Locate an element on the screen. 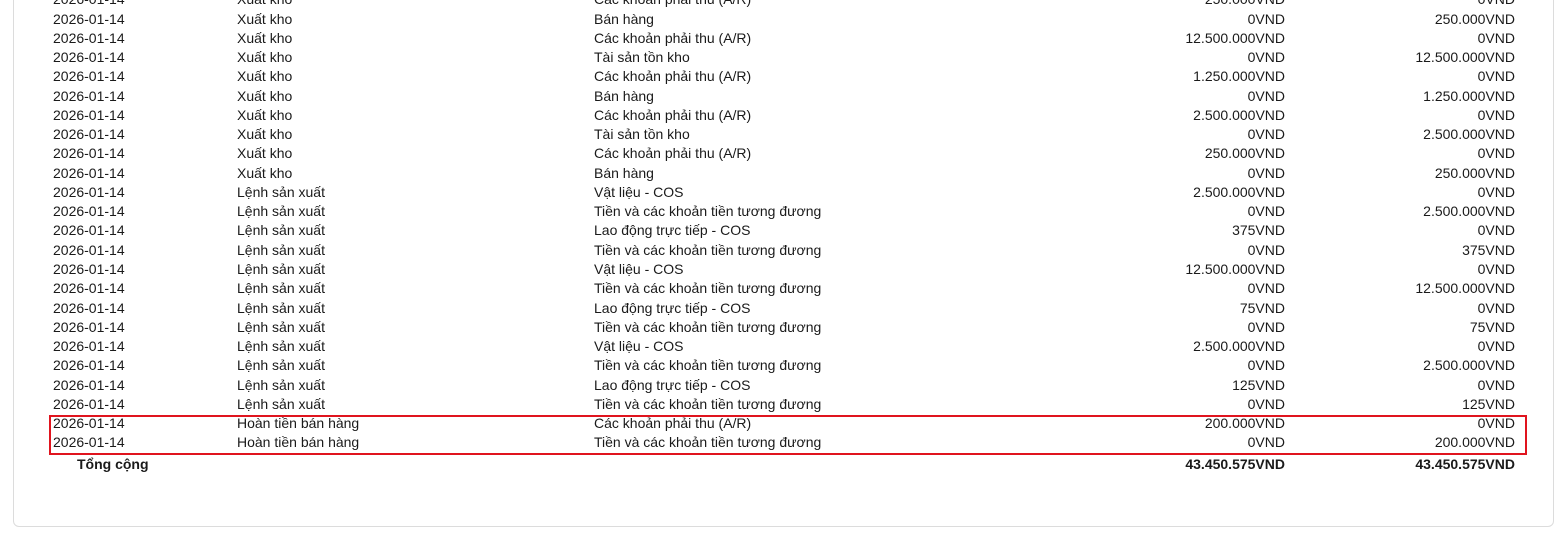  entry-debit: 200.000VND is located at coordinates (1244, 423).